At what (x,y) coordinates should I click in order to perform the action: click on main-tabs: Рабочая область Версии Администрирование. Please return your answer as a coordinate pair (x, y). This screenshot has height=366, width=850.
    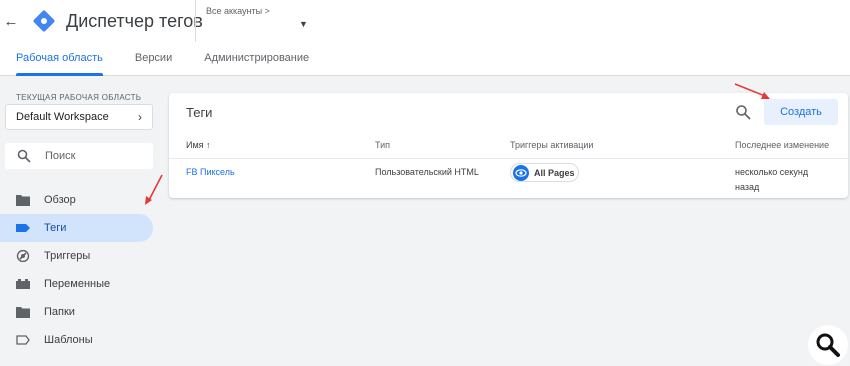
    Looking at the image, I should click on (425, 59).